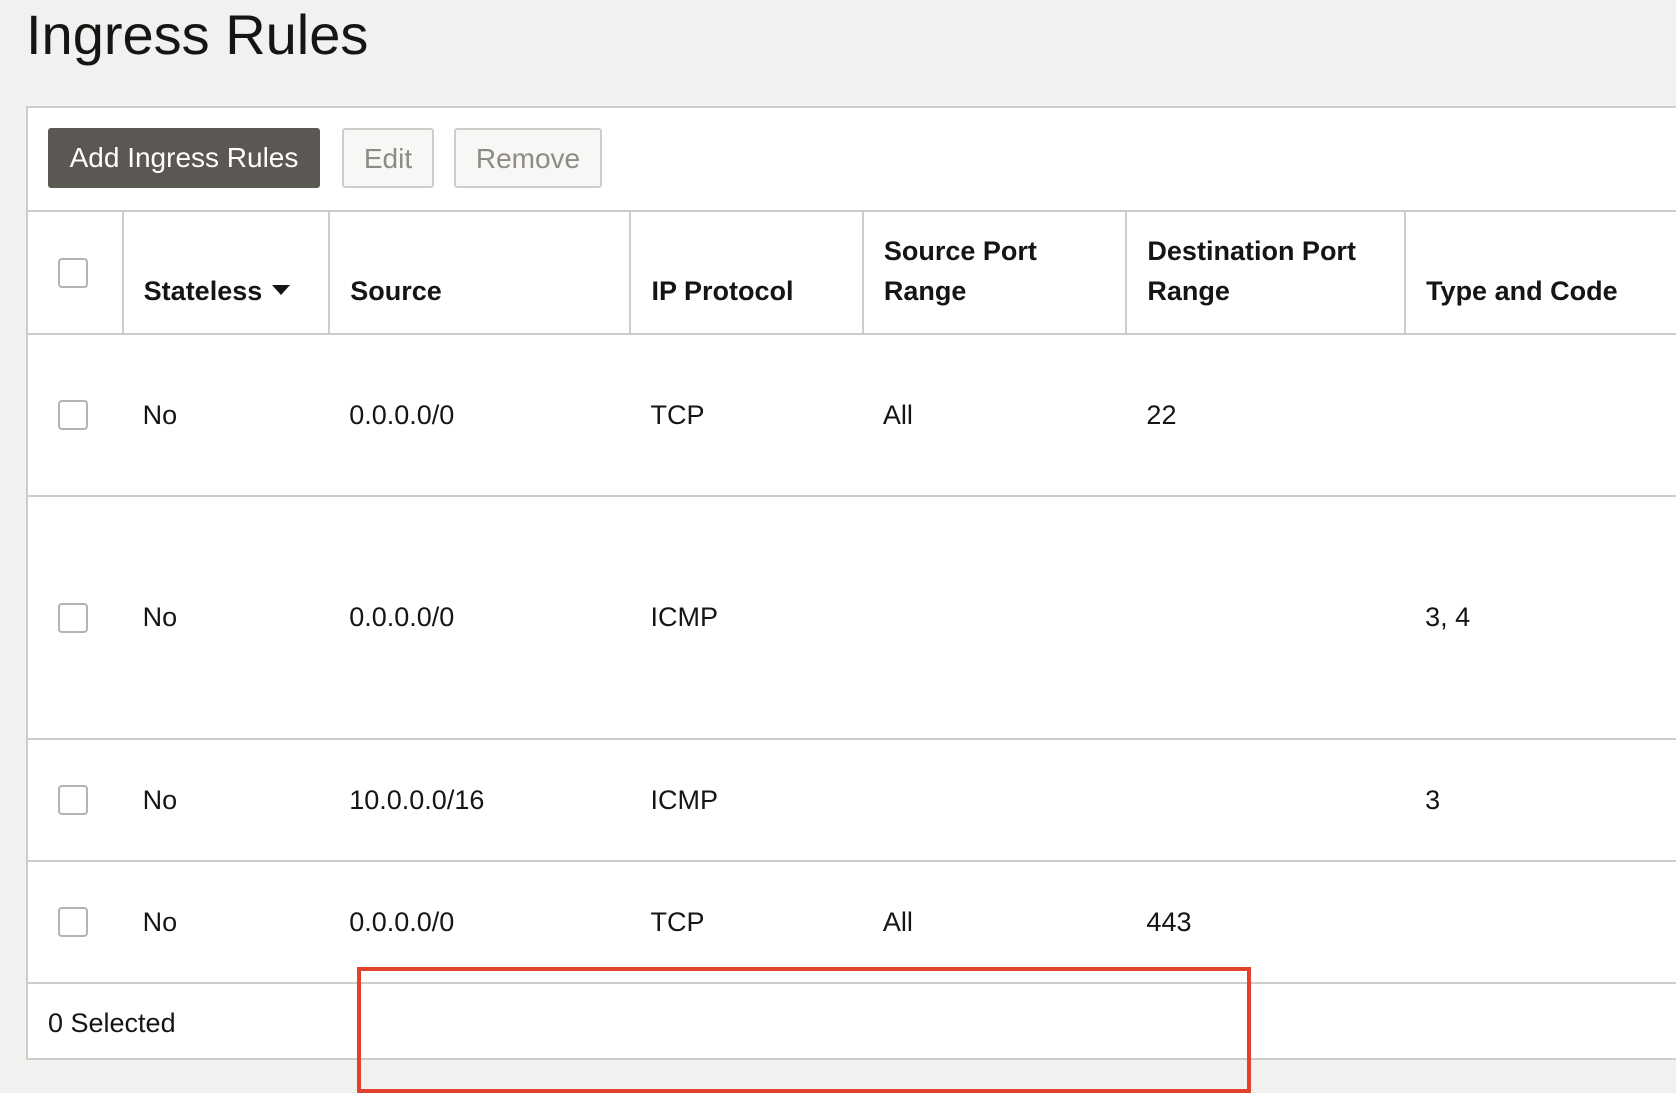 The width and height of the screenshot is (1676, 1093). What do you see at coordinates (480, 272) in the screenshot?
I see `column-header-source: Source` at bounding box center [480, 272].